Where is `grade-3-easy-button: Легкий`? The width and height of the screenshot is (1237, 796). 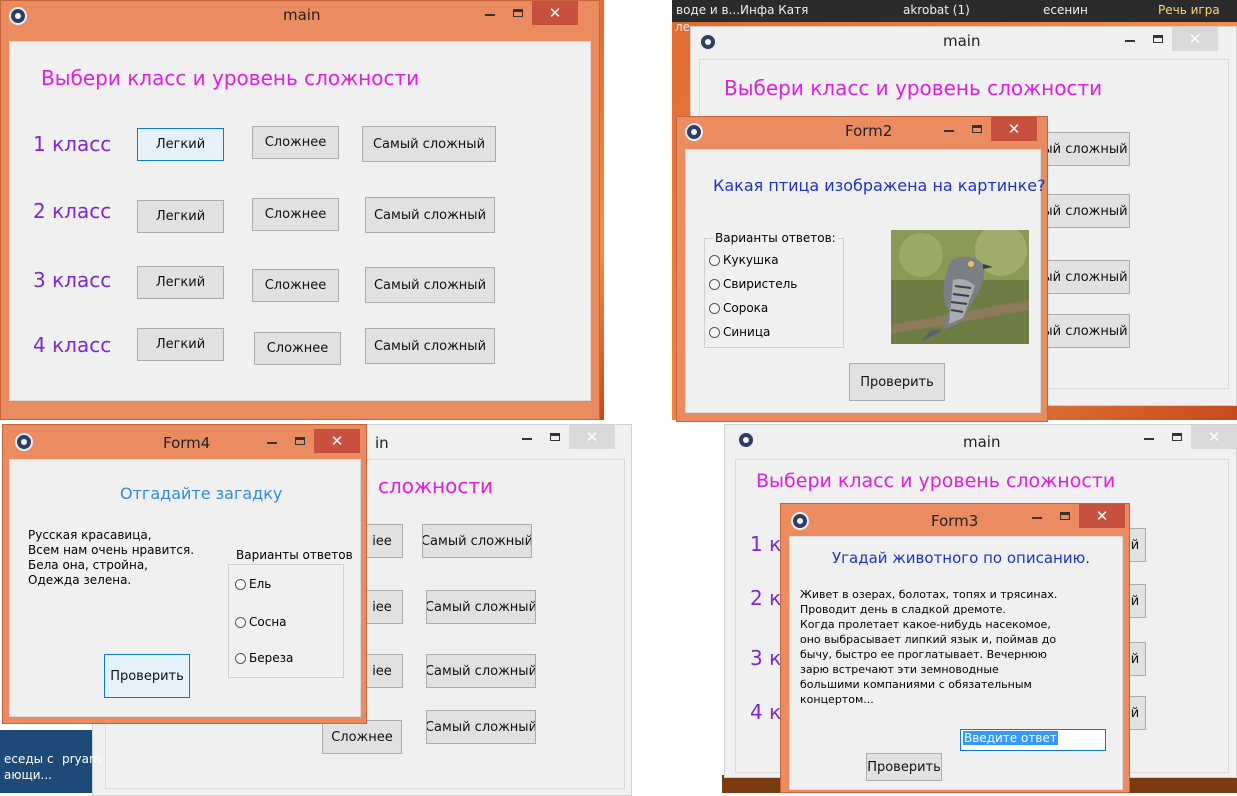 grade-3-easy-button: Легкий is located at coordinates (180, 282).